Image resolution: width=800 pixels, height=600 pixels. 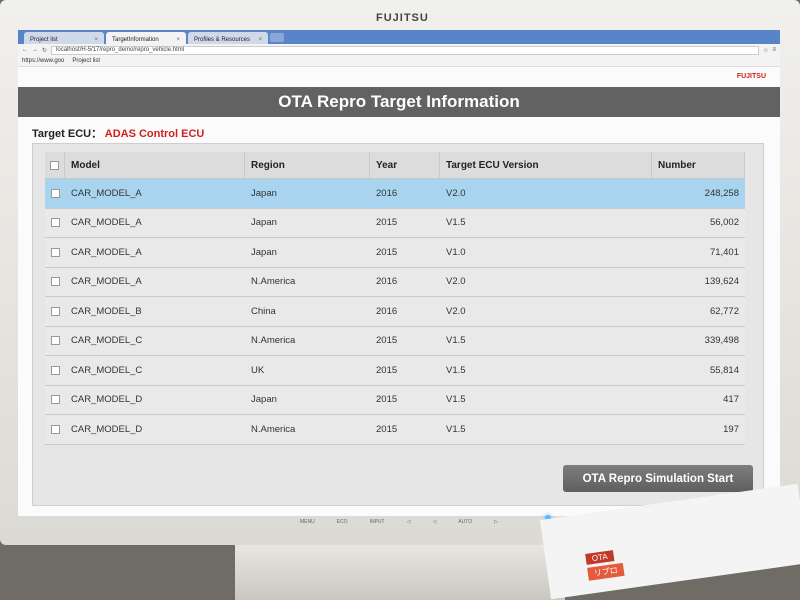 I want to click on table-row: CAR_MODEL_A Japan 2016 V2.0 248,258, so click(x=395, y=194).